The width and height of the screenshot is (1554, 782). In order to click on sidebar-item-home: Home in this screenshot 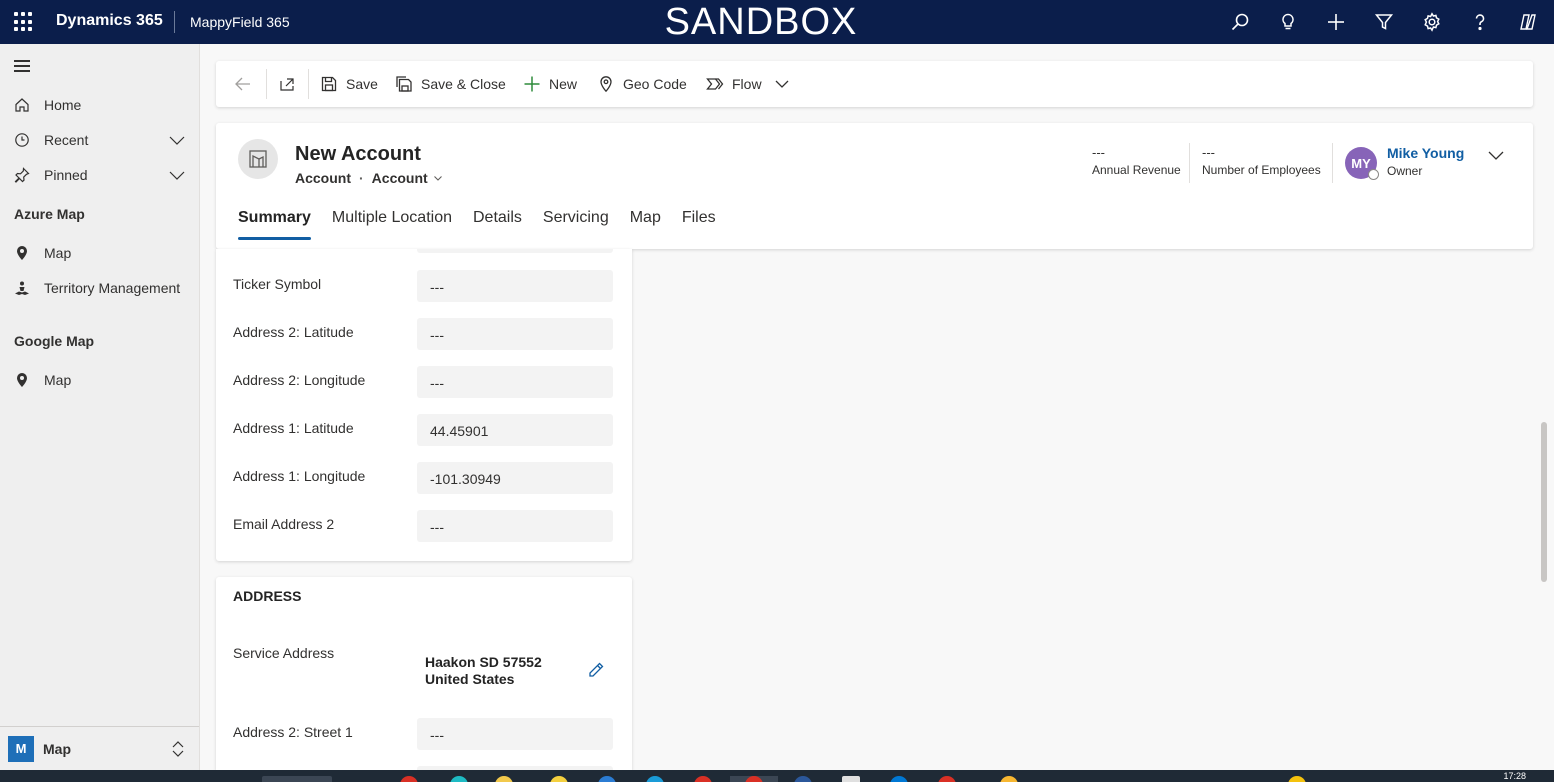, I will do `click(99, 104)`.